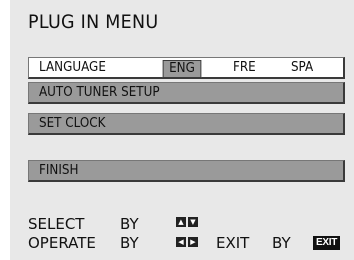  Describe the element at coordinates (302, 68) in the screenshot. I see `language-option-spa: SPA` at that location.